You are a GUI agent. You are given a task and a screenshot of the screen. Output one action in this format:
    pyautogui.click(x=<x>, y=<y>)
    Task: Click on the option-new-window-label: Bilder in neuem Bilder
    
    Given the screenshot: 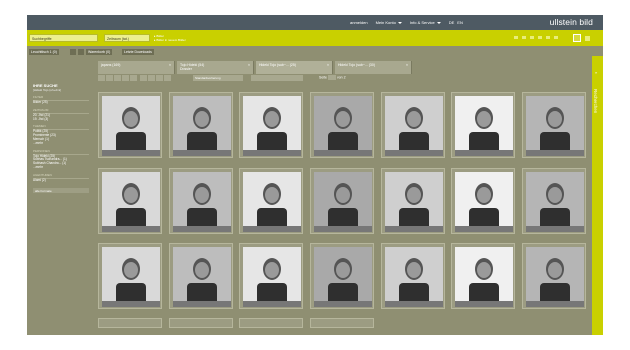 What is the action you would take?
    pyautogui.click(x=171, y=40)
    